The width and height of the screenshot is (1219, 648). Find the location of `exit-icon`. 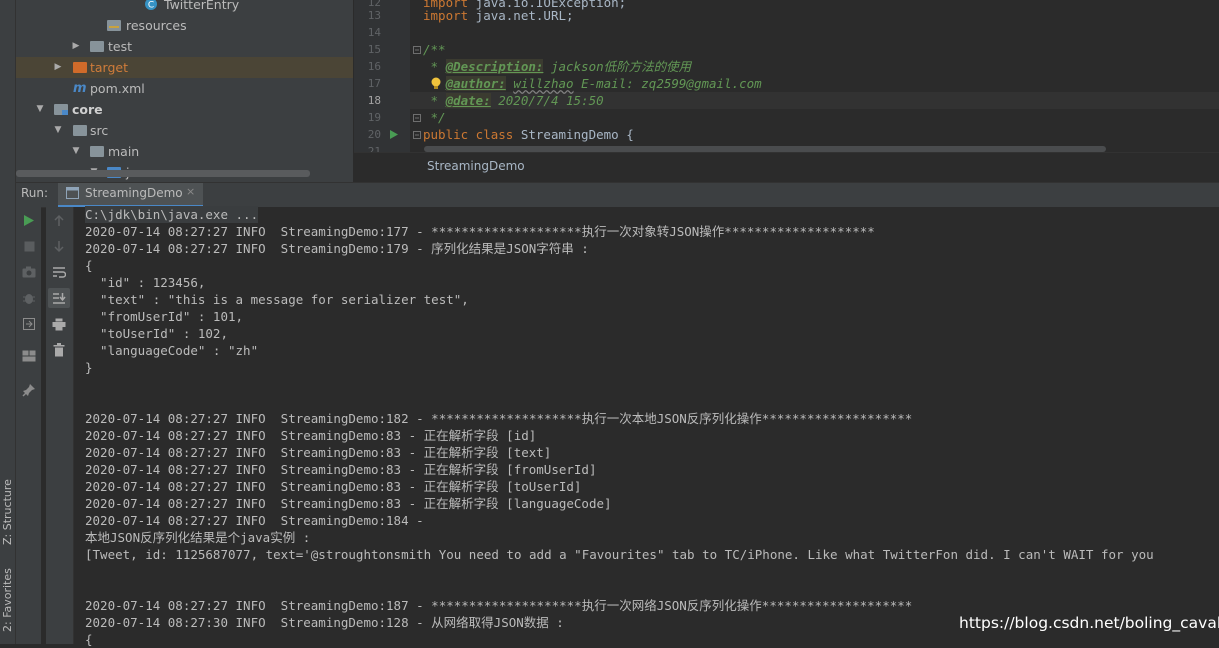

exit-icon is located at coordinates (29, 324).